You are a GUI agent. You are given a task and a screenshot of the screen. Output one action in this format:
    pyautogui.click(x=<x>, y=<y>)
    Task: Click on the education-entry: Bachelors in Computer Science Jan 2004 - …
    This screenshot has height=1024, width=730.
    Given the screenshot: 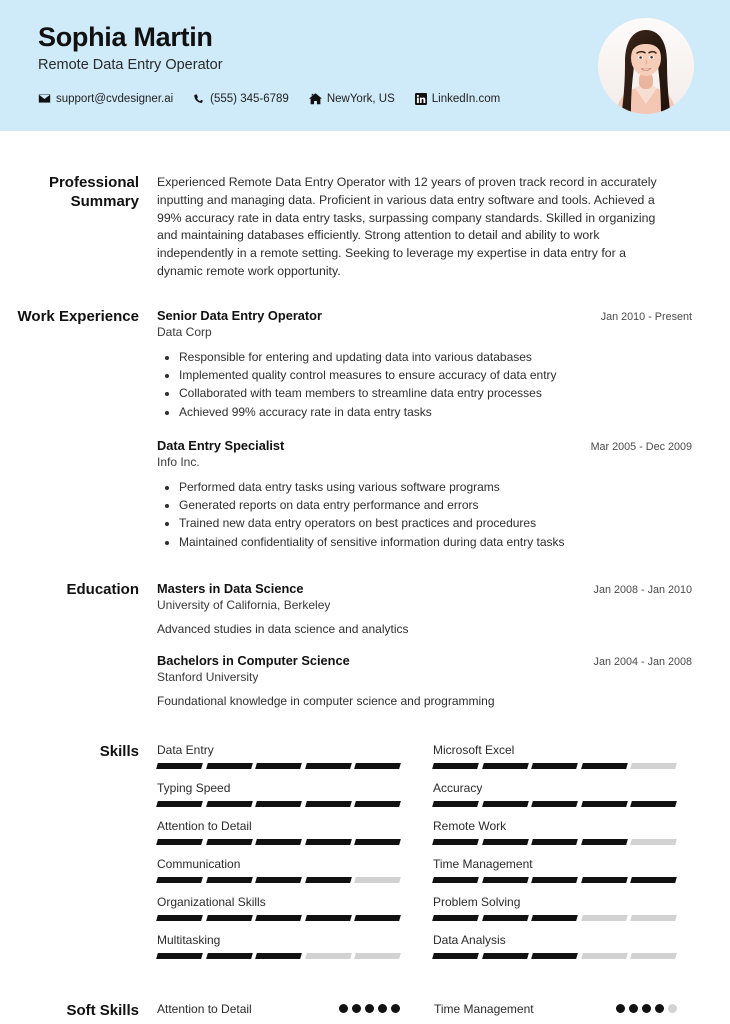 What is the action you would take?
    pyautogui.click(x=424, y=680)
    